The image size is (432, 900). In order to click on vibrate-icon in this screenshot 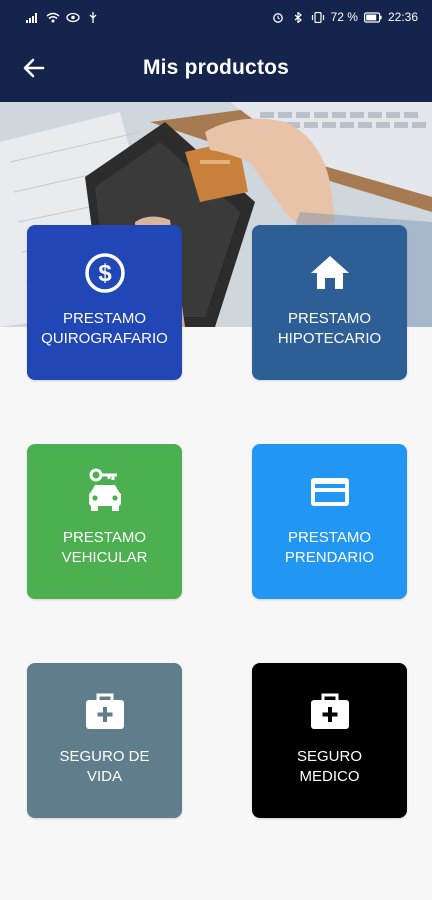, I will do `click(317, 17)`.